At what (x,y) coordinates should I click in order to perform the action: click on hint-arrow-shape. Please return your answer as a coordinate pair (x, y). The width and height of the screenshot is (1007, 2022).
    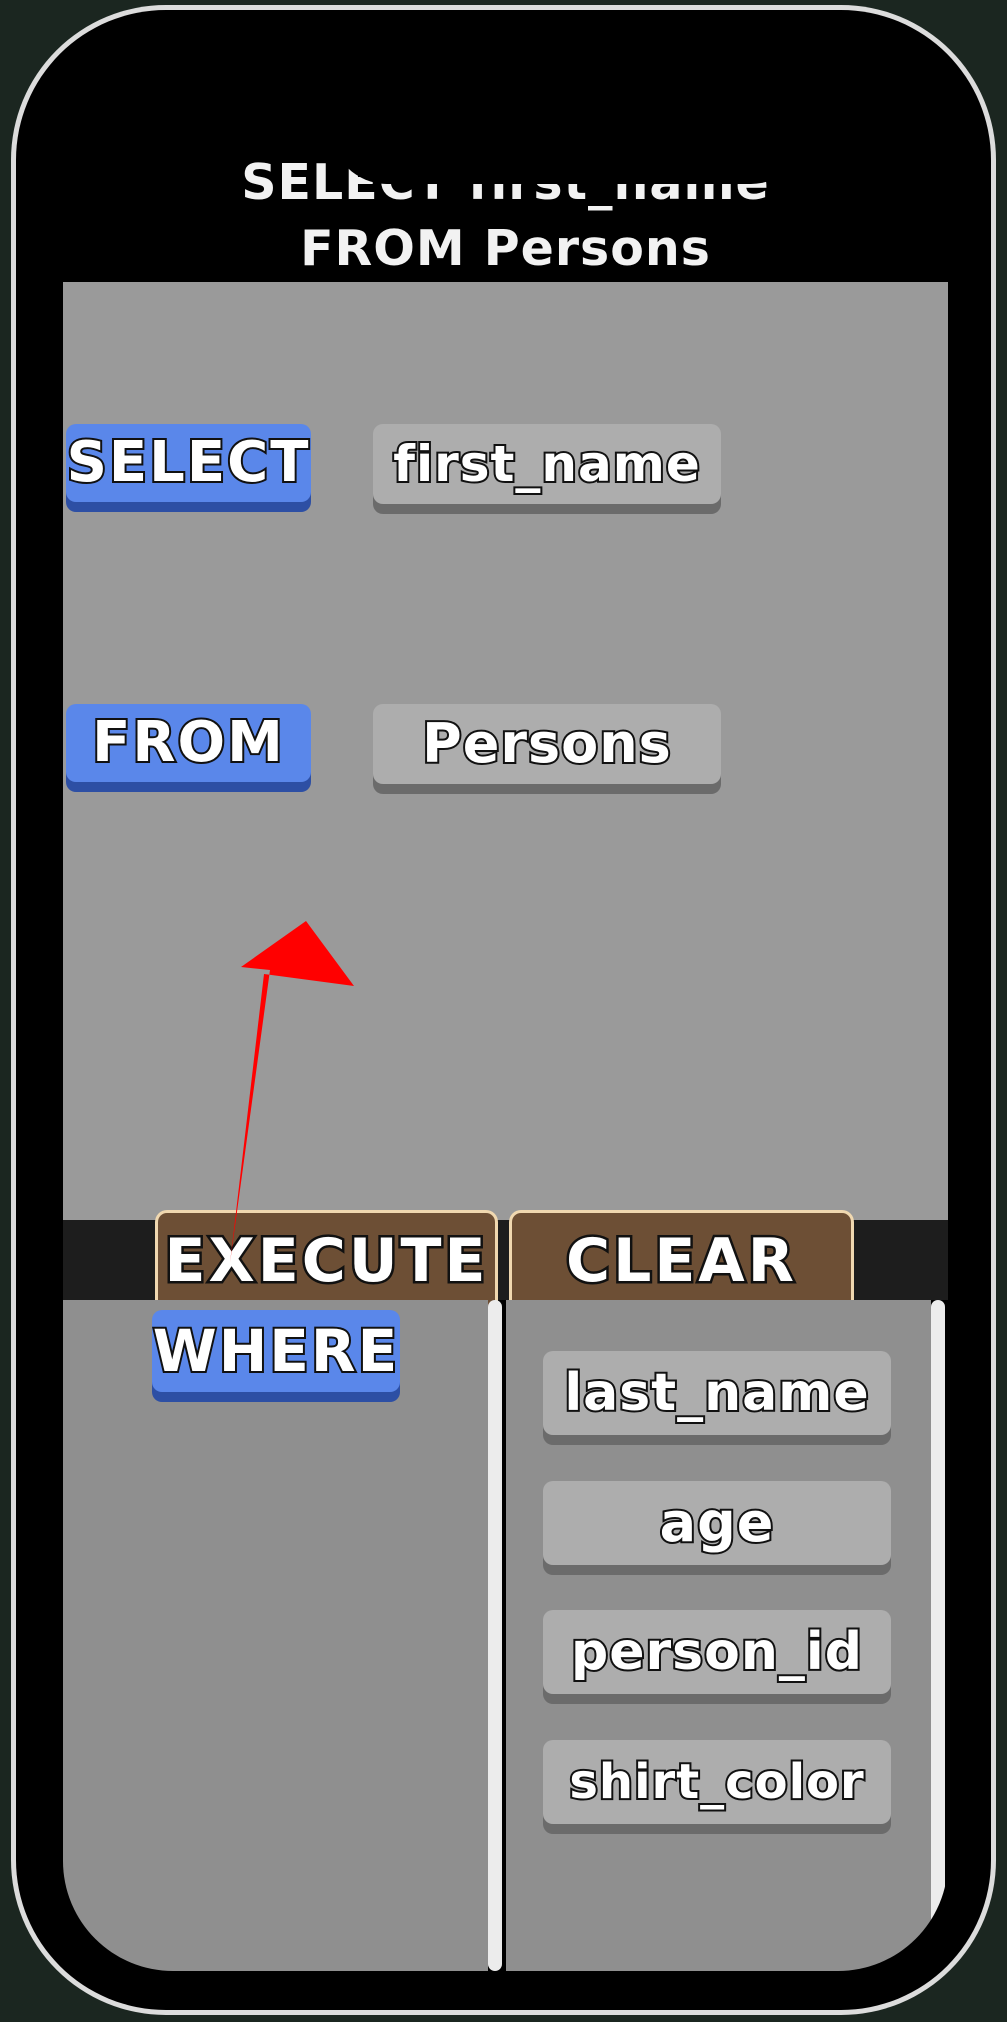
    Looking at the image, I should click on (292, 1092).